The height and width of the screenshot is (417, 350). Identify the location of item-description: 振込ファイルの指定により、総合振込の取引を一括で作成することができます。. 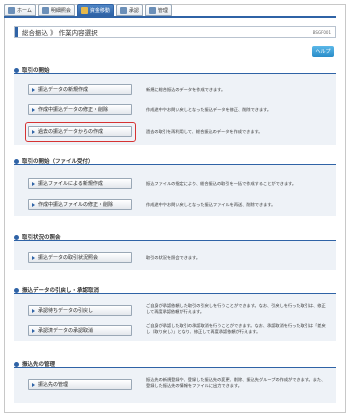
(221, 183).